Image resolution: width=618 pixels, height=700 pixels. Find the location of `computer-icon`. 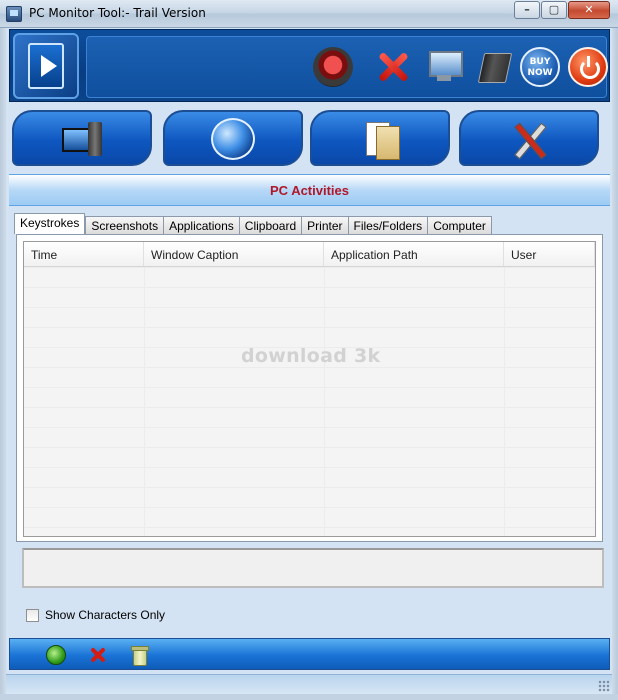

computer-icon is located at coordinates (82, 139).